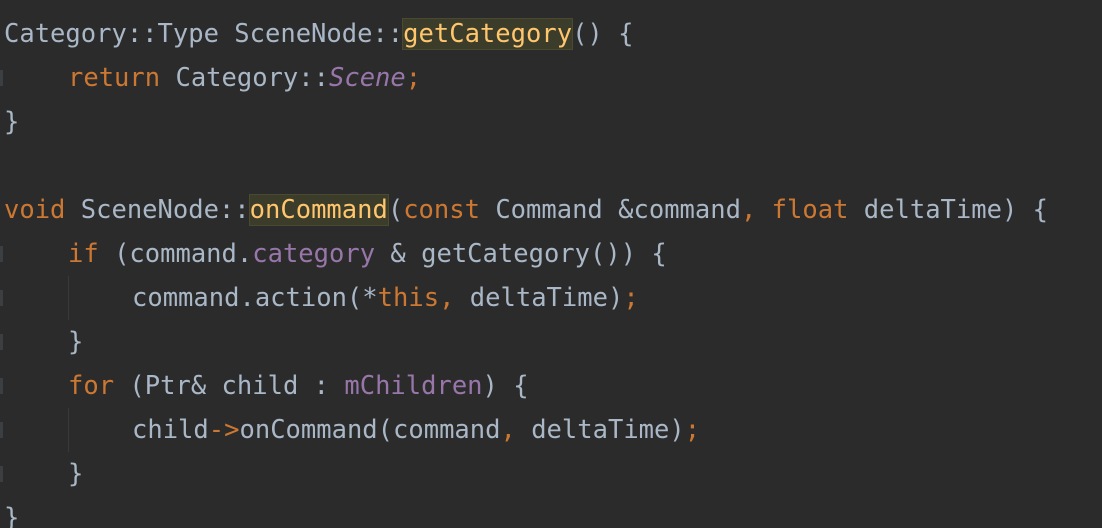 The width and height of the screenshot is (1102, 528). I want to click on code-token: () {, so click(603, 34).